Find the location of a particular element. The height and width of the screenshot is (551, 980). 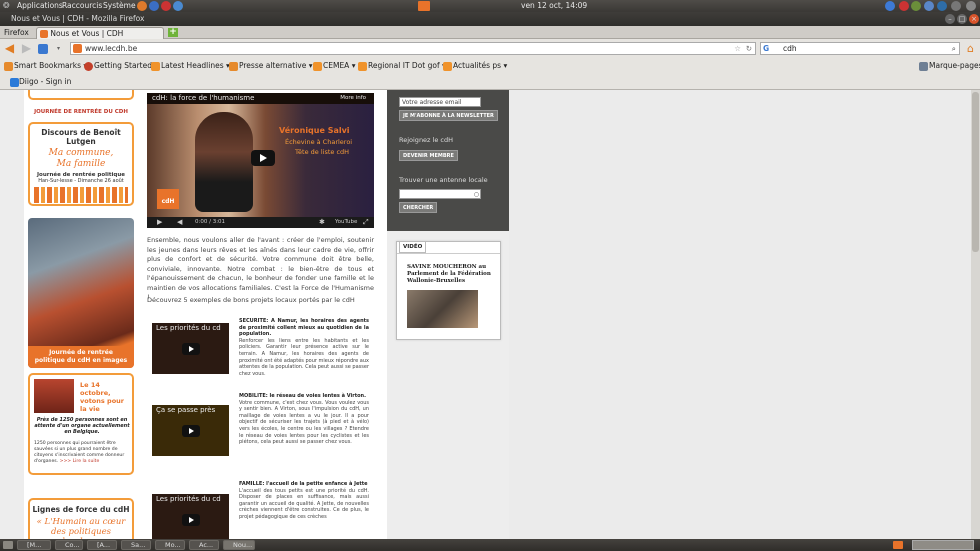

youtube-logo-icon: YouTube is located at coordinates (346, 222).